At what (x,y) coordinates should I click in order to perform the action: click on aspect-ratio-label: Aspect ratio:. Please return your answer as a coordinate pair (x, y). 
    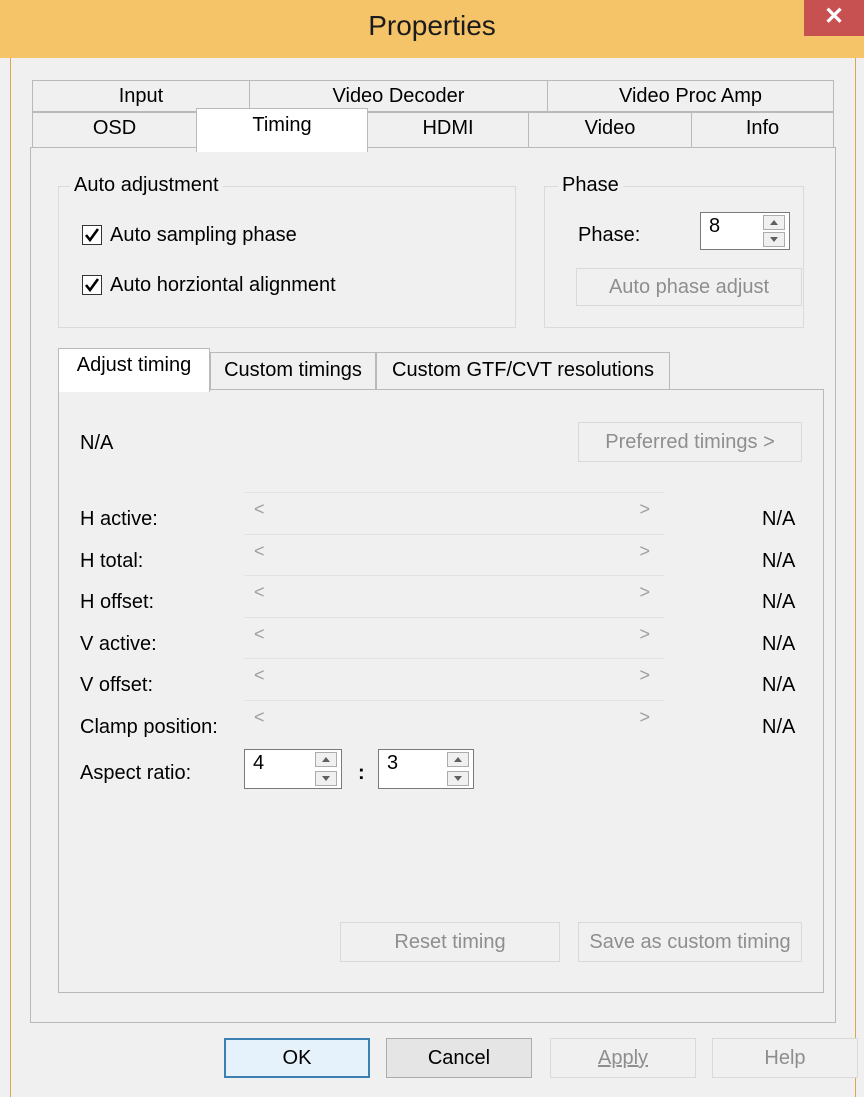
    Looking at the image, I should click on (136, 773).